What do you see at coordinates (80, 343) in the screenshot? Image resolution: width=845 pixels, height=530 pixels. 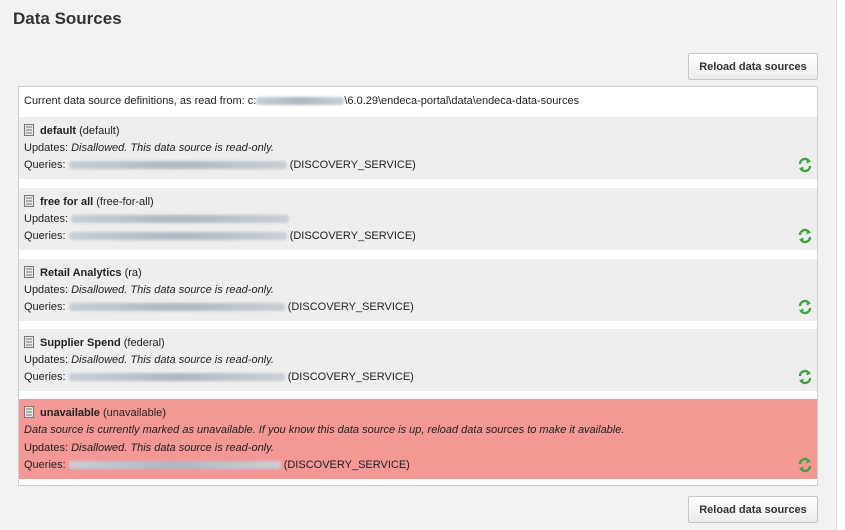 I see `source-name: Supplier Spend` at bounding box center [80, 343].